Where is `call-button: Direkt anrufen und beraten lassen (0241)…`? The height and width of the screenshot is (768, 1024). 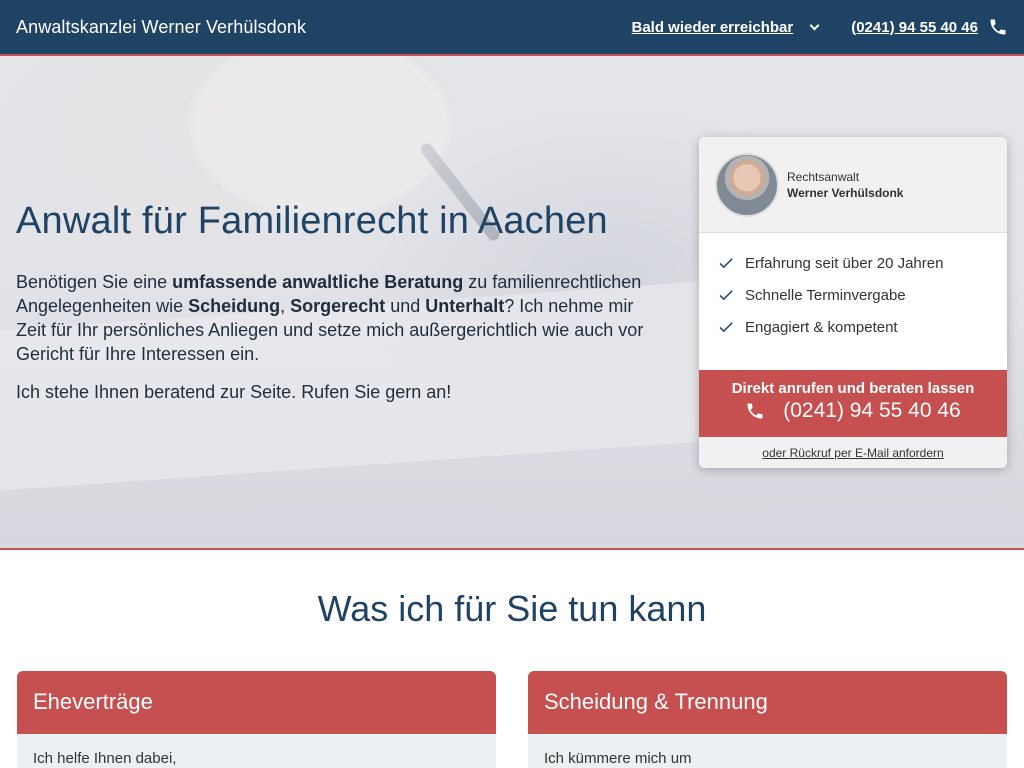 call-button: Direkt anrufen und beraten lassen (0241)… is located at coordinates (853, 403).